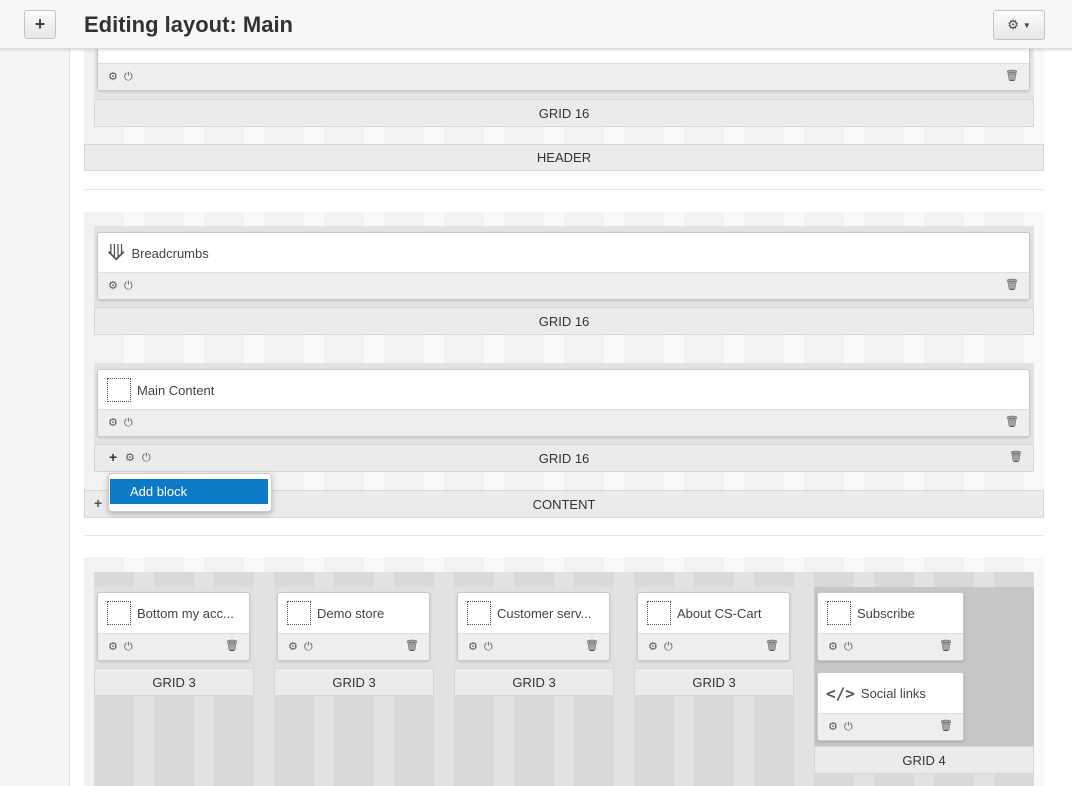 This screenshot has height=786, width=1072. I want to click on code-icon: </>, so click(840, 693).